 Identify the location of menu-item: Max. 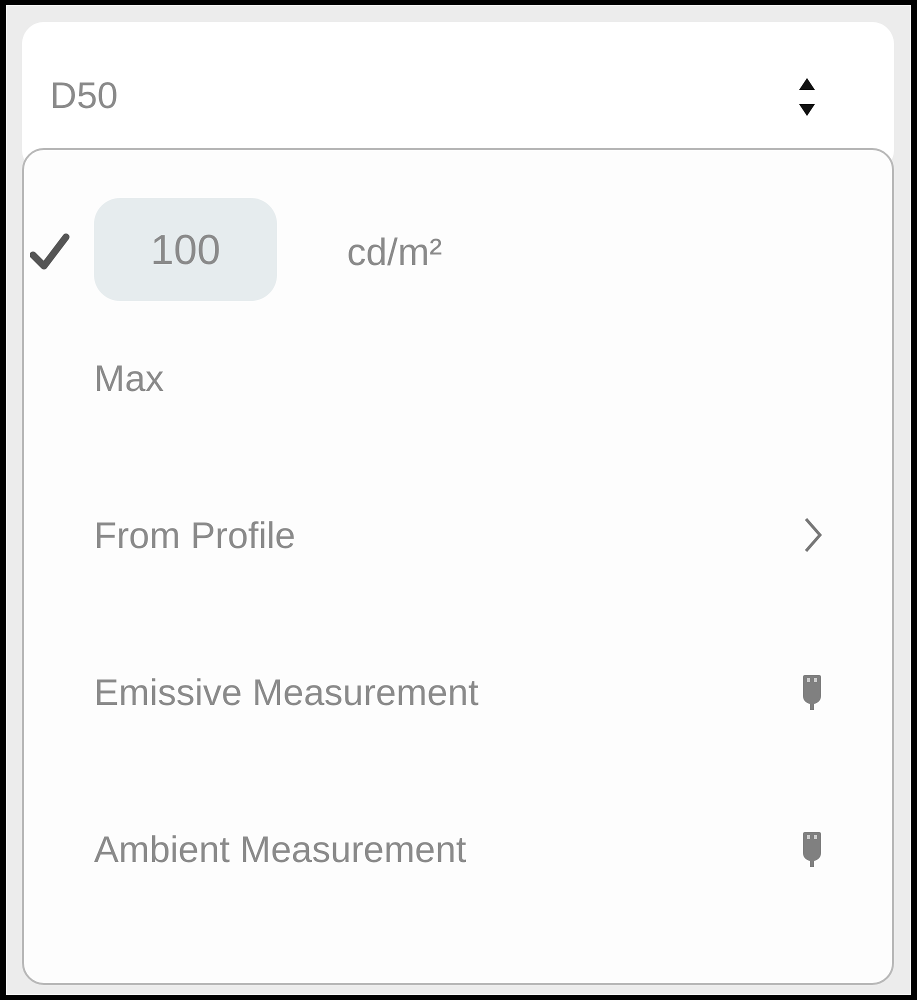
(129, 372).